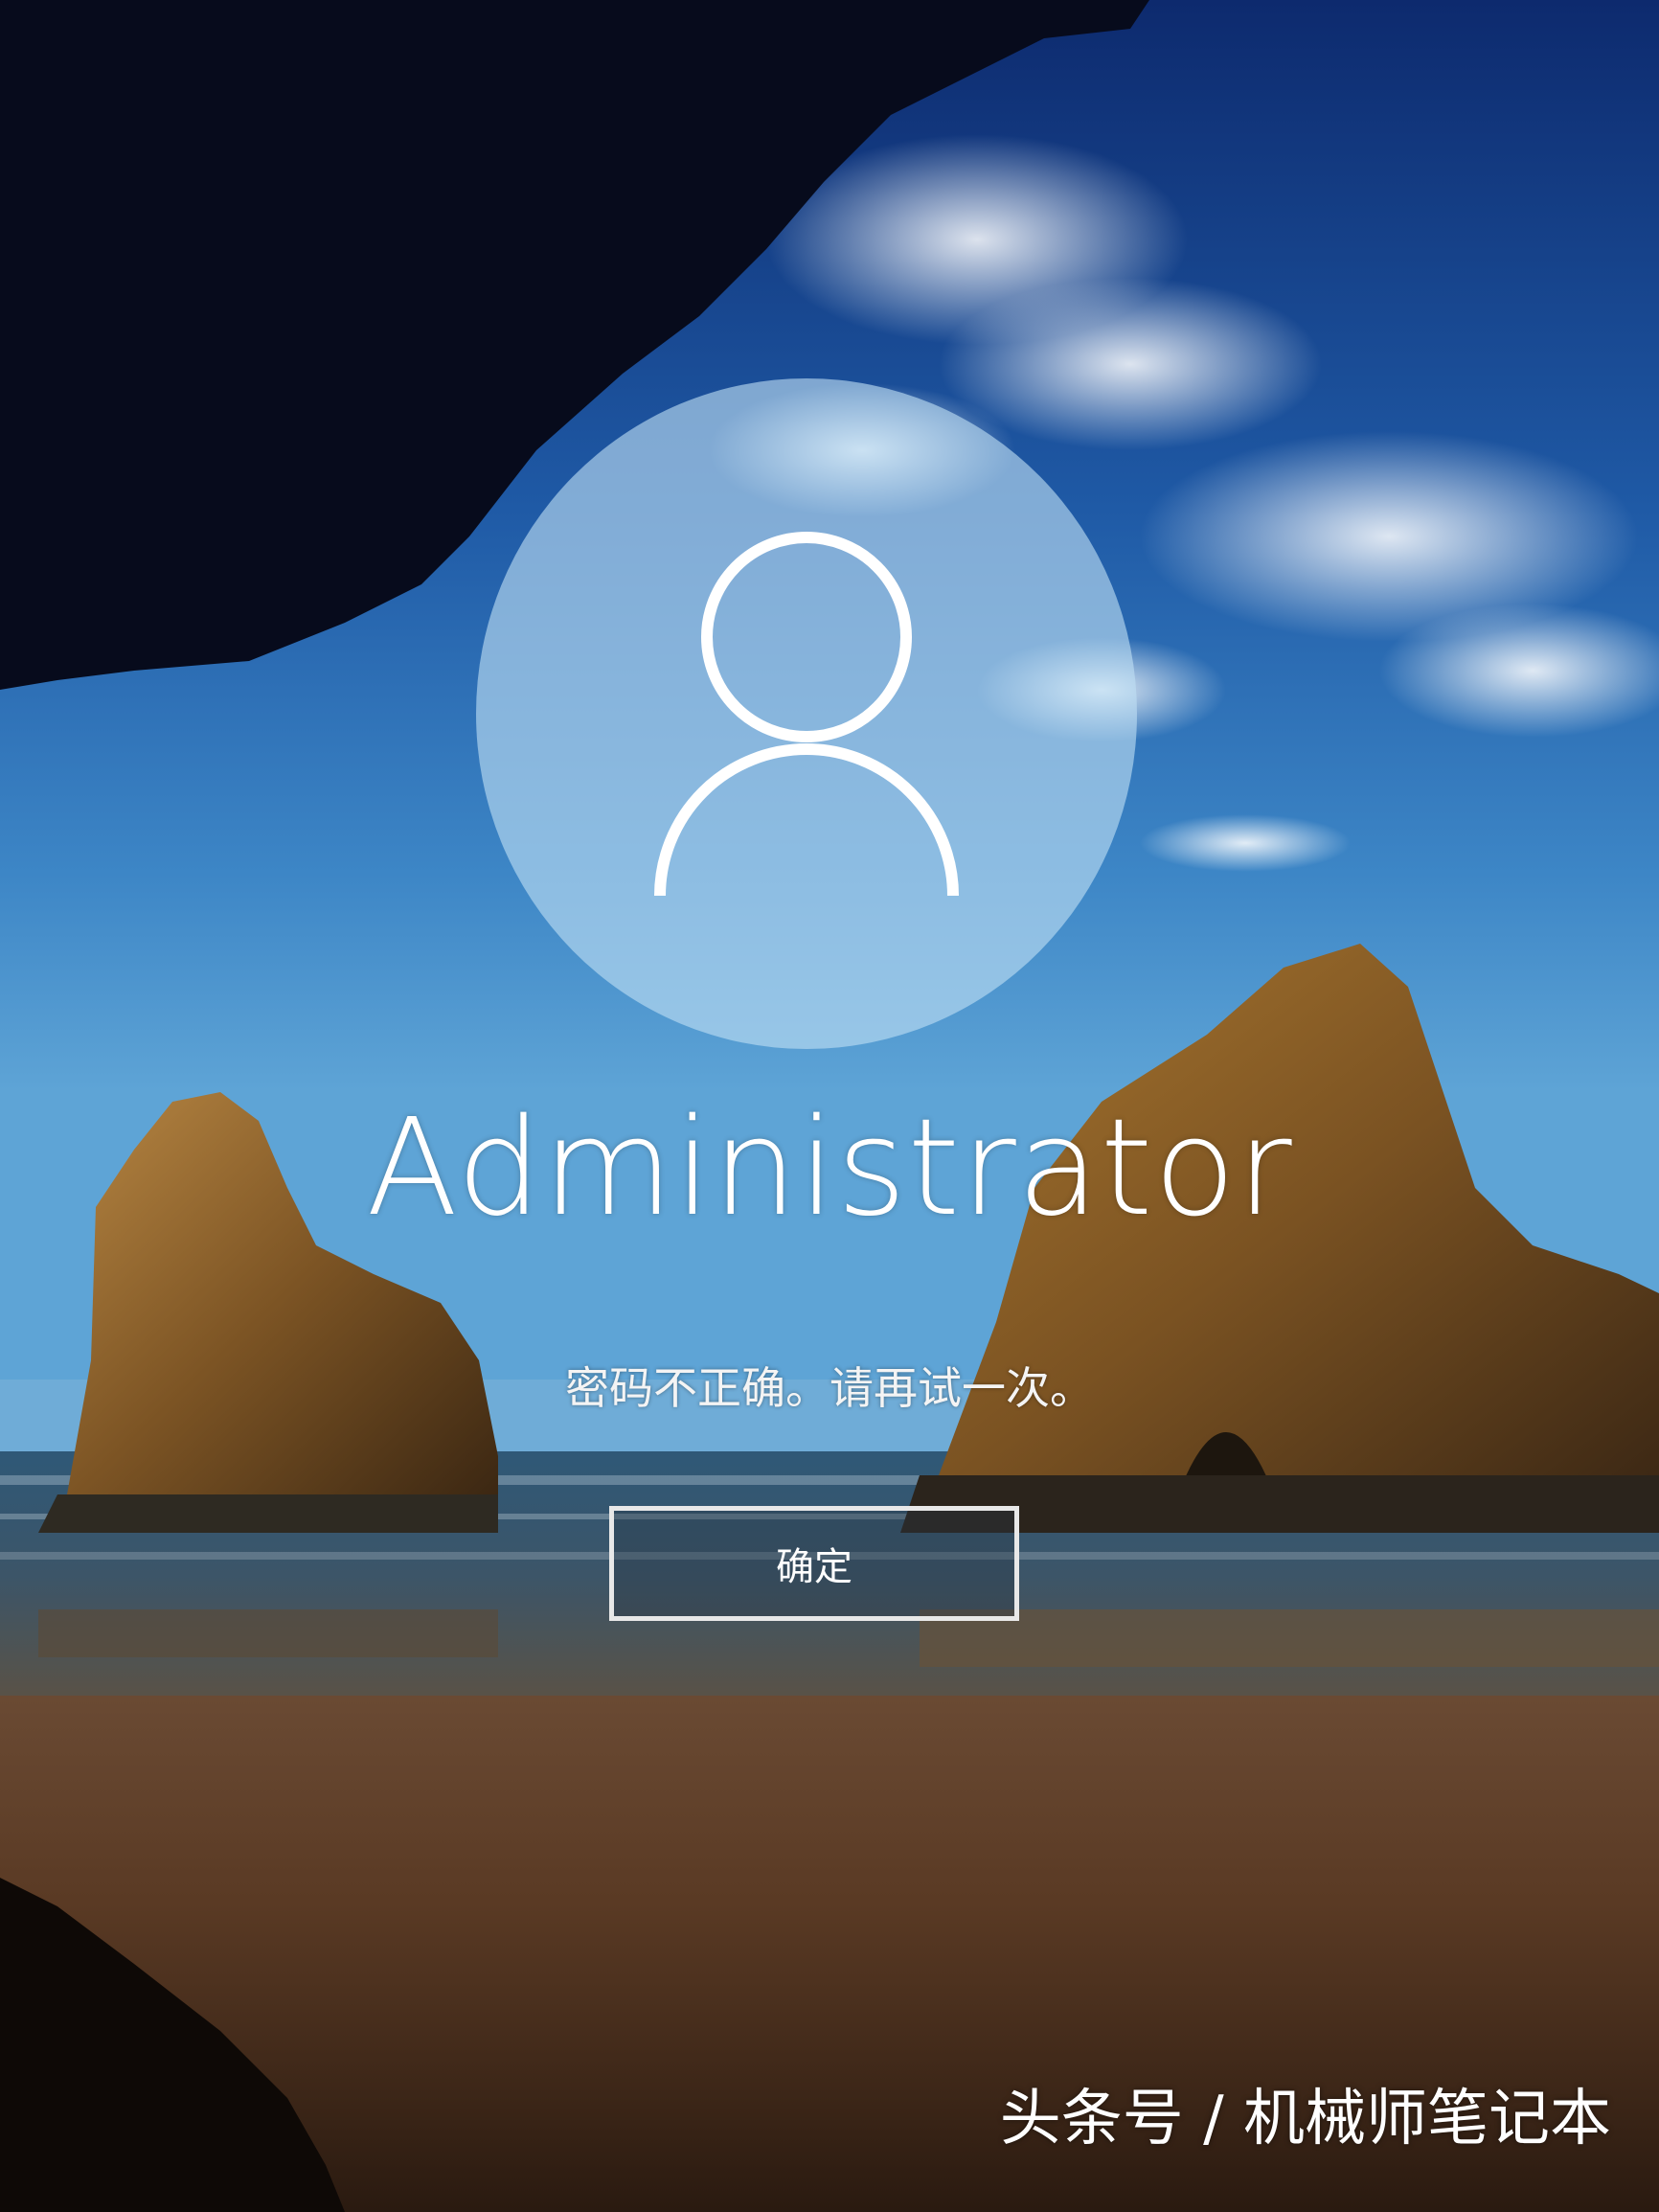 The image size is (1659, 2212). Describe the element at coordinates (814, 1567) in the screenshot. I see `ok-button-label: 确定` at that location.